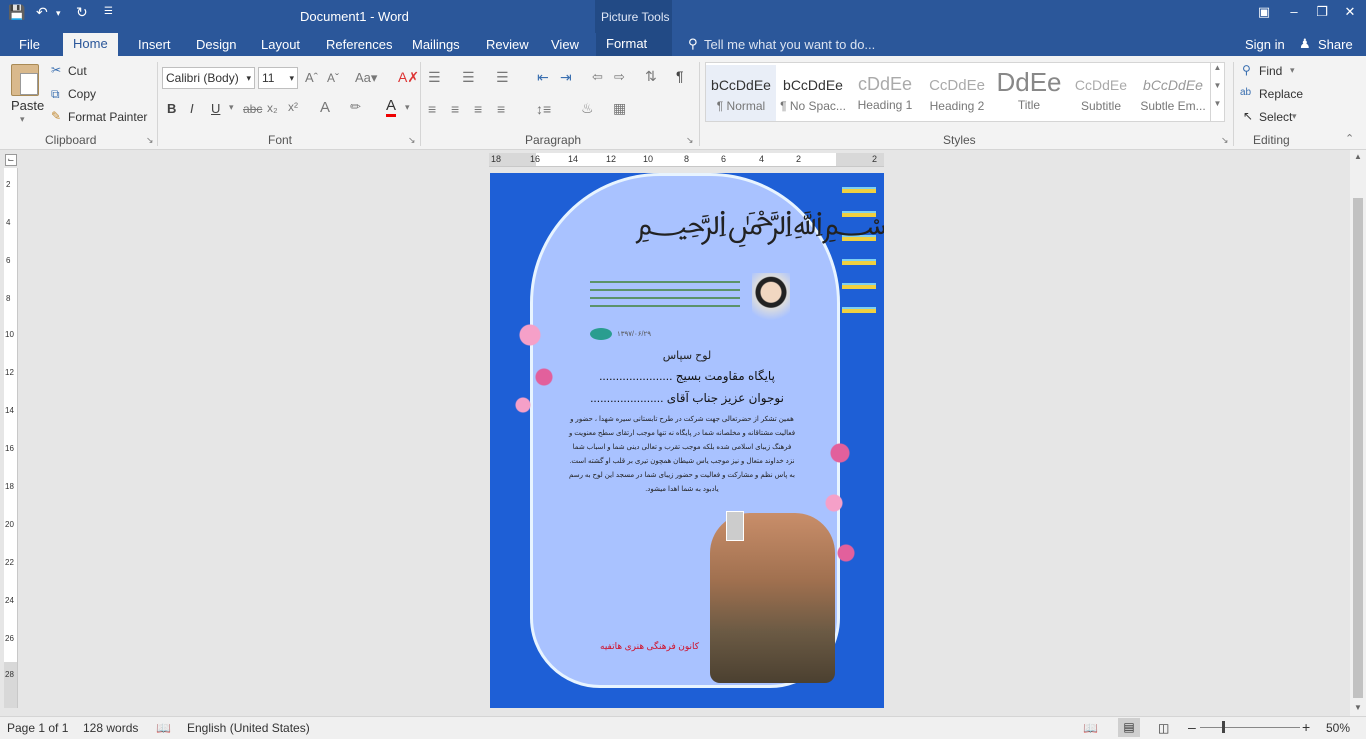  I want to click on tab-review: Review, so click(507, 46).